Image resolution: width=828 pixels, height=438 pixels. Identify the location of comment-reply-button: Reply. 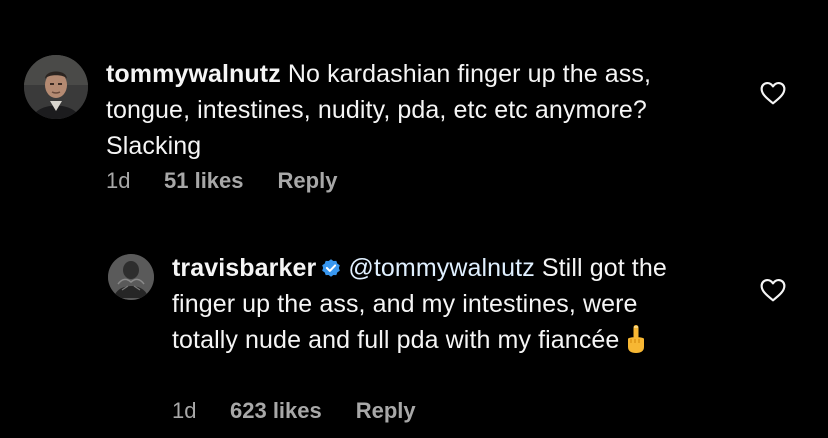
(308, 181).